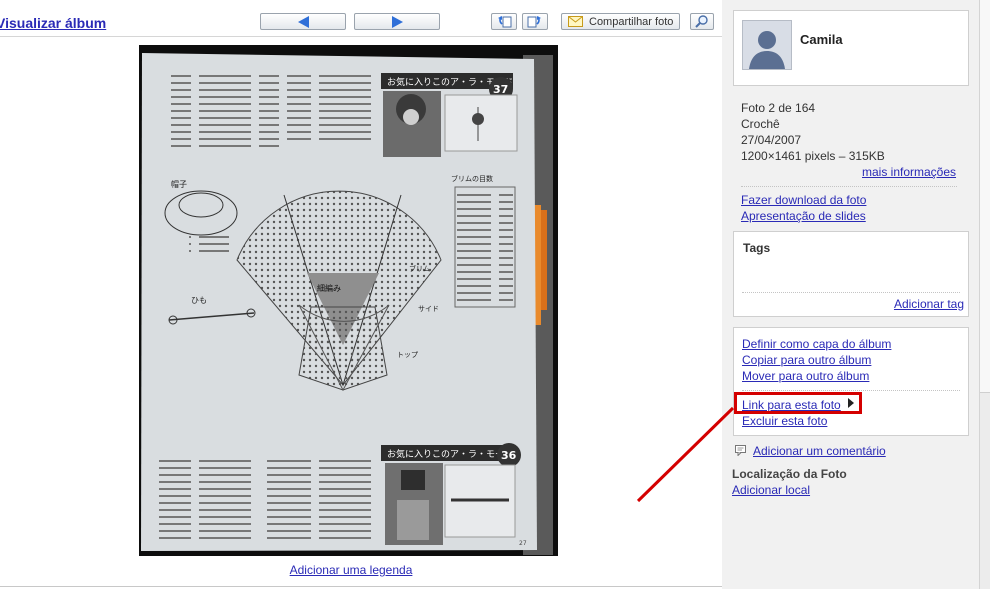 The width and height of the screenshot is (990, 589). What do you see at coordinates (803, 216) in the screenshot?
I see `slideshow-link: Apresentação de slides` at bounding box center [803, 216].